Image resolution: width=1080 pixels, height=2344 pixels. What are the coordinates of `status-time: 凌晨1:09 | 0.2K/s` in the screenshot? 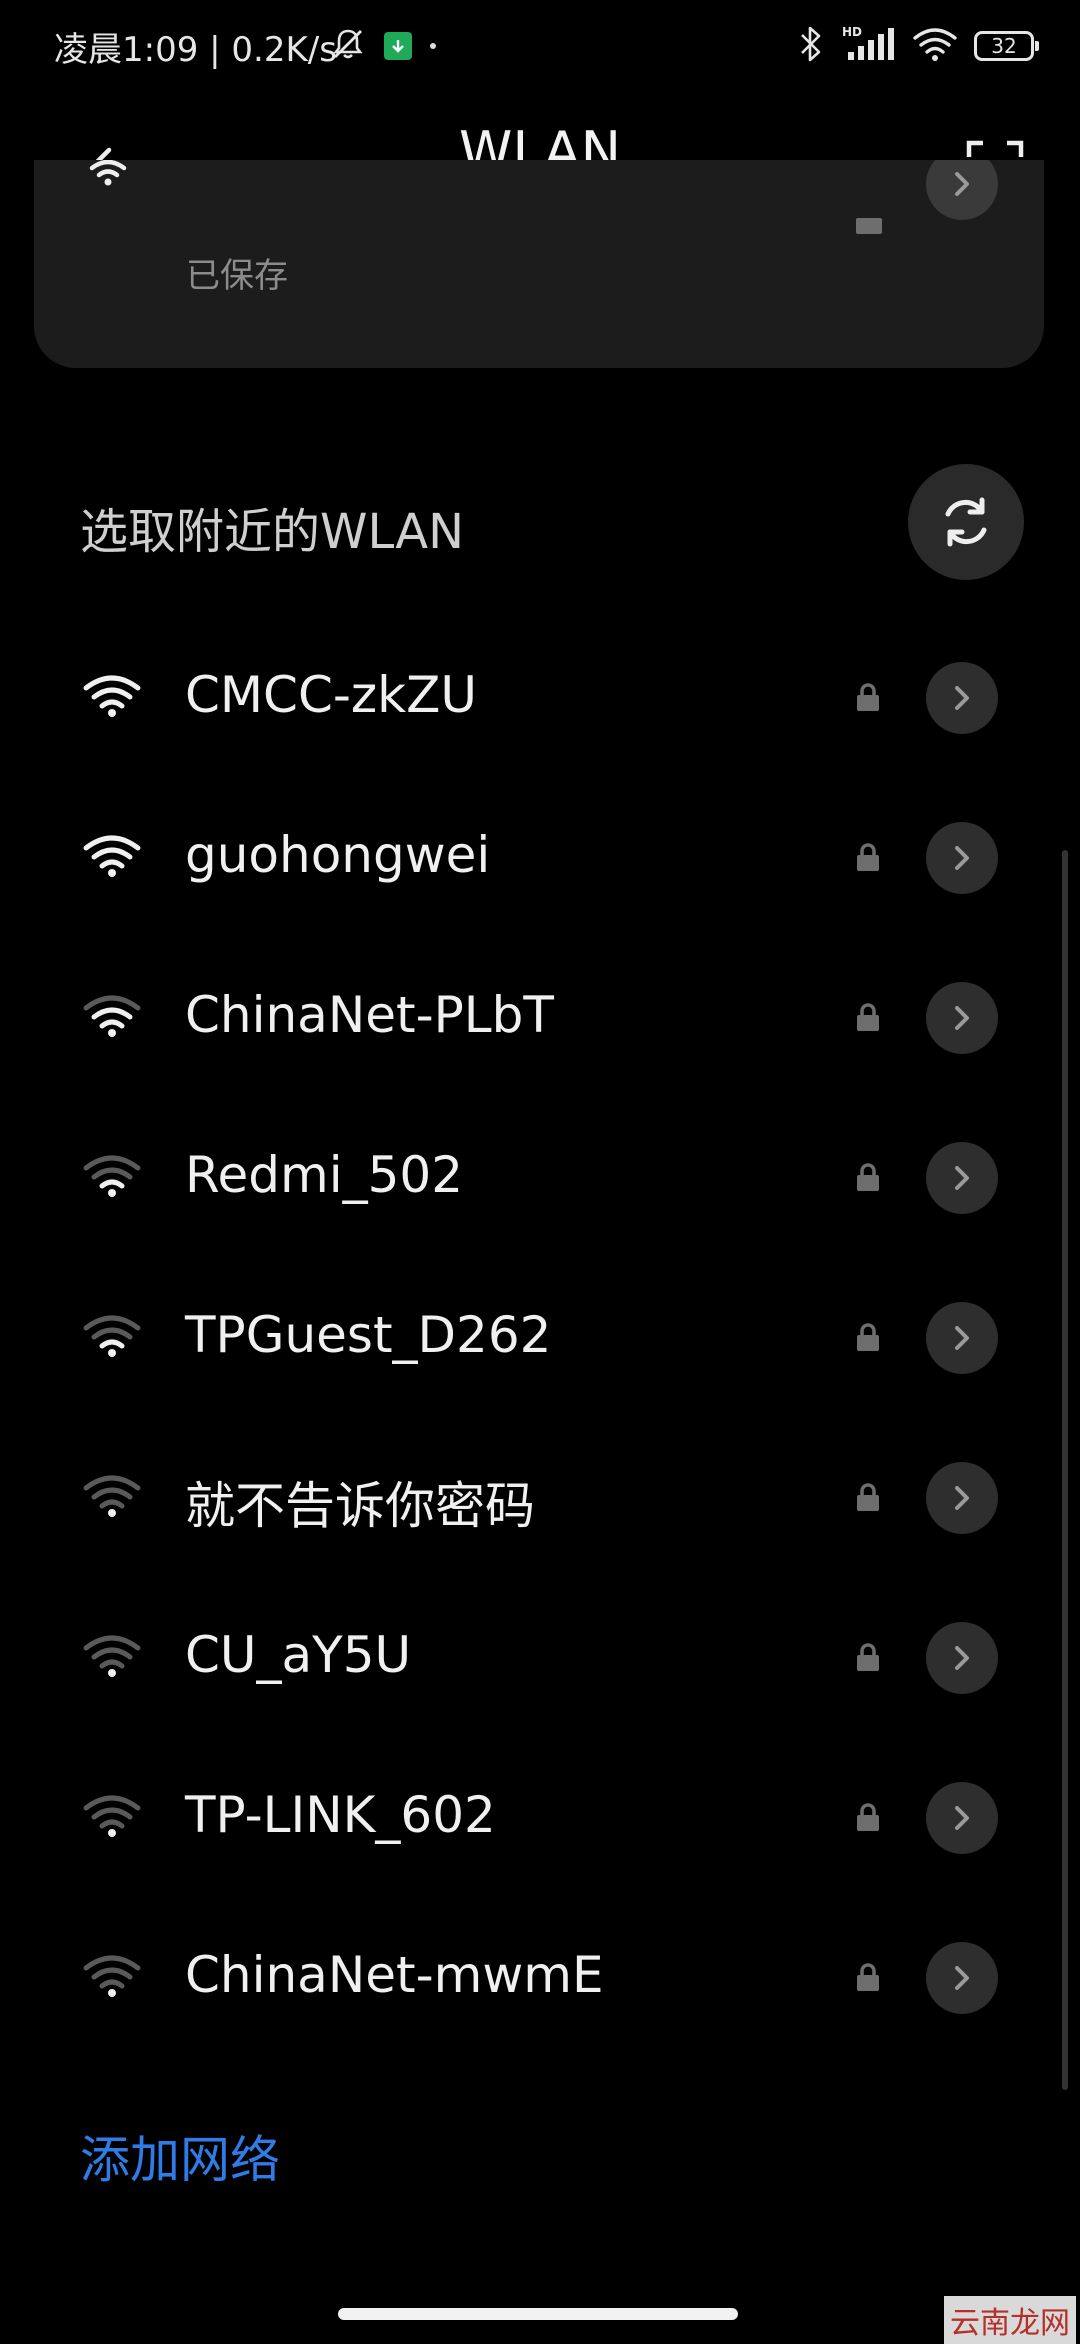 It's located at (195, 50).